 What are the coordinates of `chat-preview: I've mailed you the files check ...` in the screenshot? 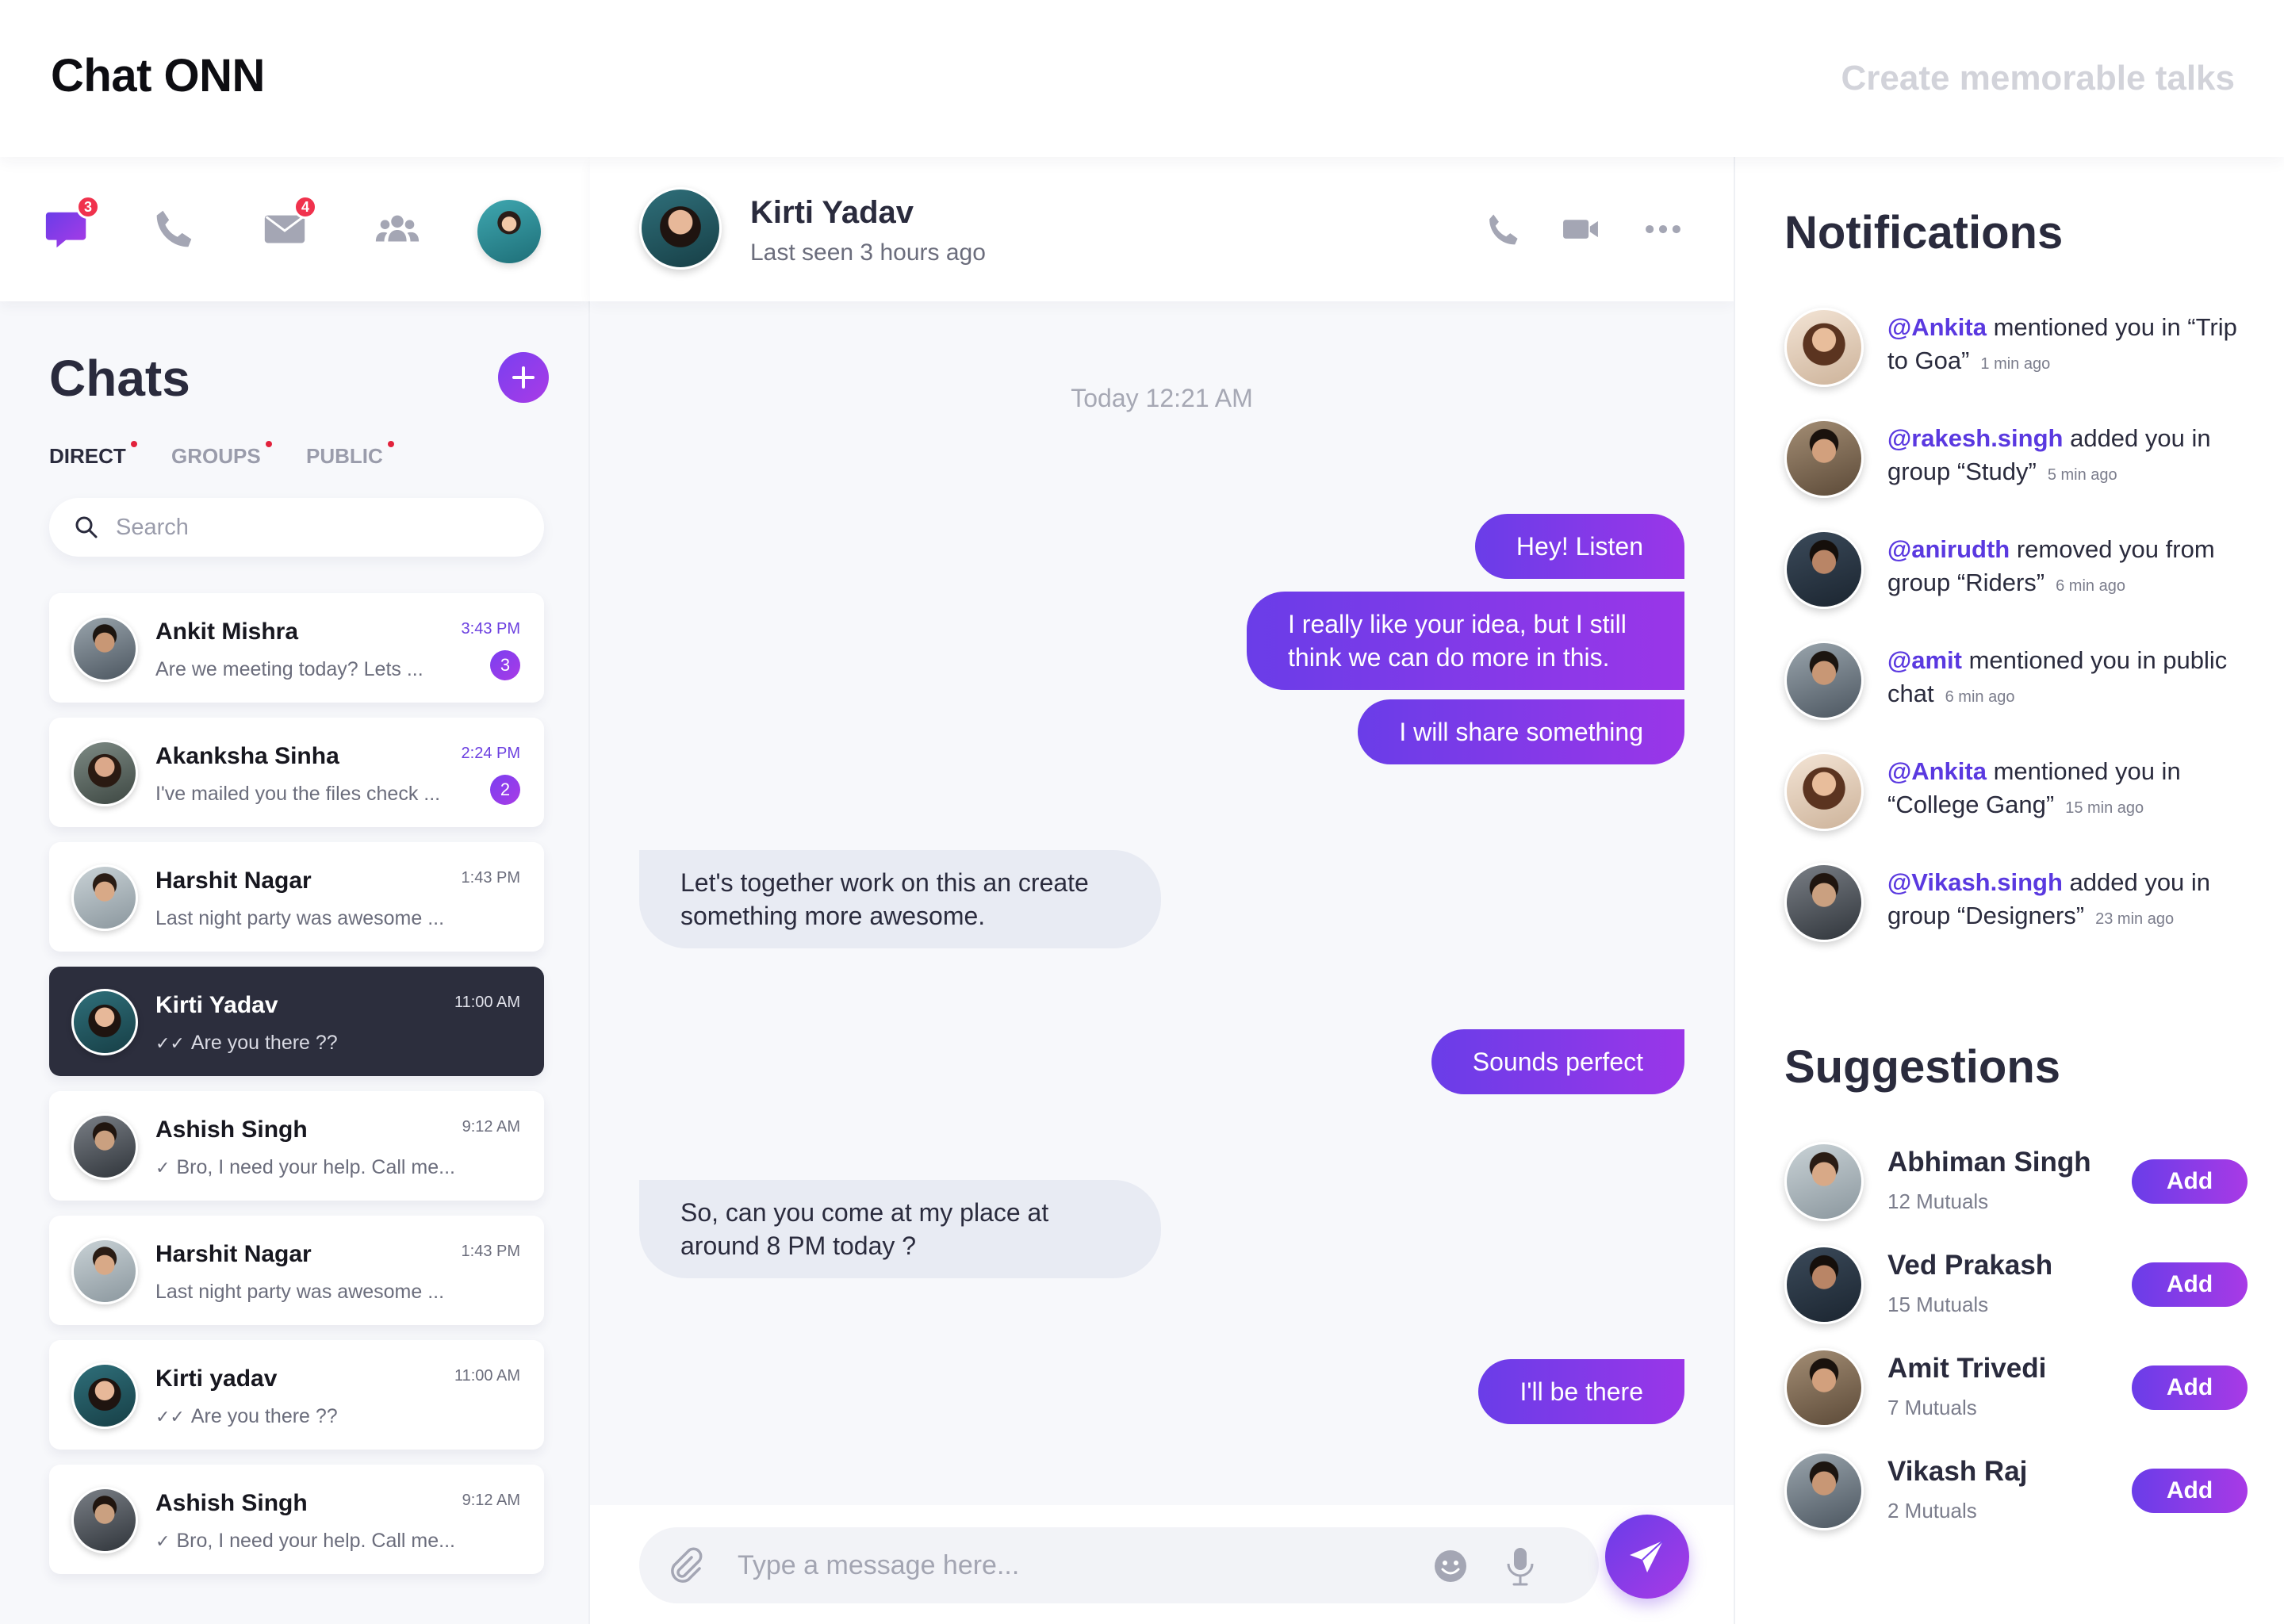 It's located at (297, 794).